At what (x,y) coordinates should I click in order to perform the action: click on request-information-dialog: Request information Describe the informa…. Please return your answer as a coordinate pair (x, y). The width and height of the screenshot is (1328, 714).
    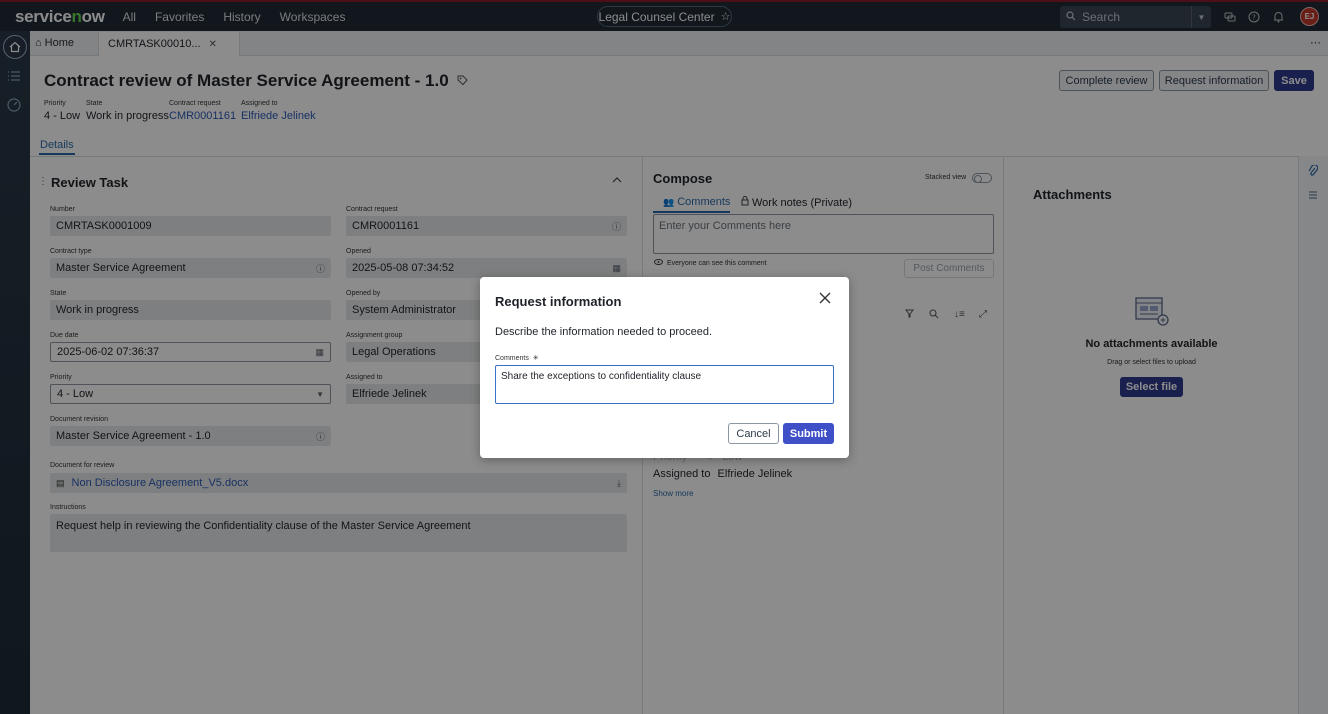
    Looking at the image, I should click on (664, 367).